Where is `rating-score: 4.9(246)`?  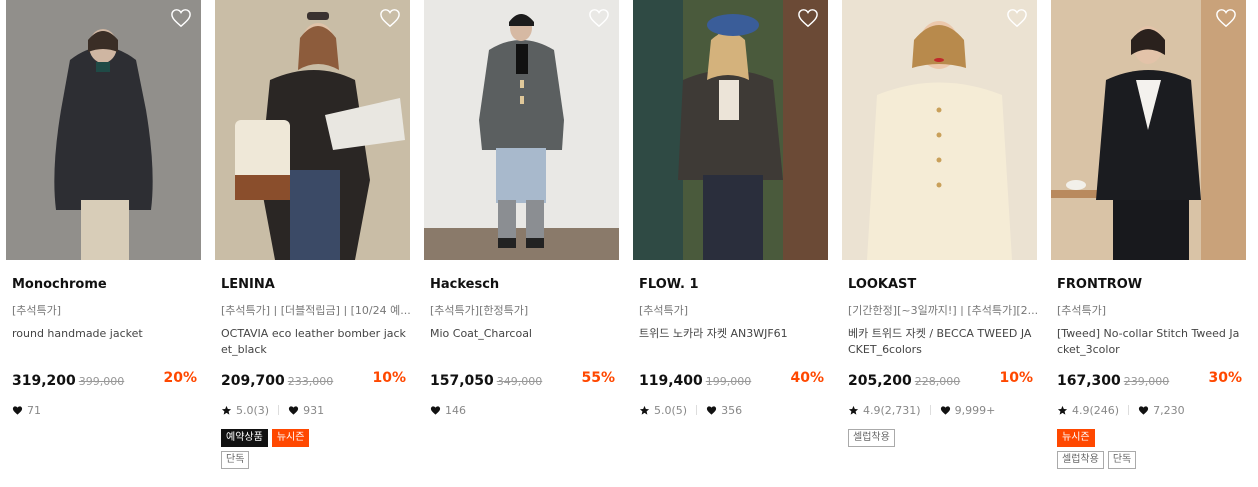
rating-score: 4.9(246) is located at coordinates (1096, 410).